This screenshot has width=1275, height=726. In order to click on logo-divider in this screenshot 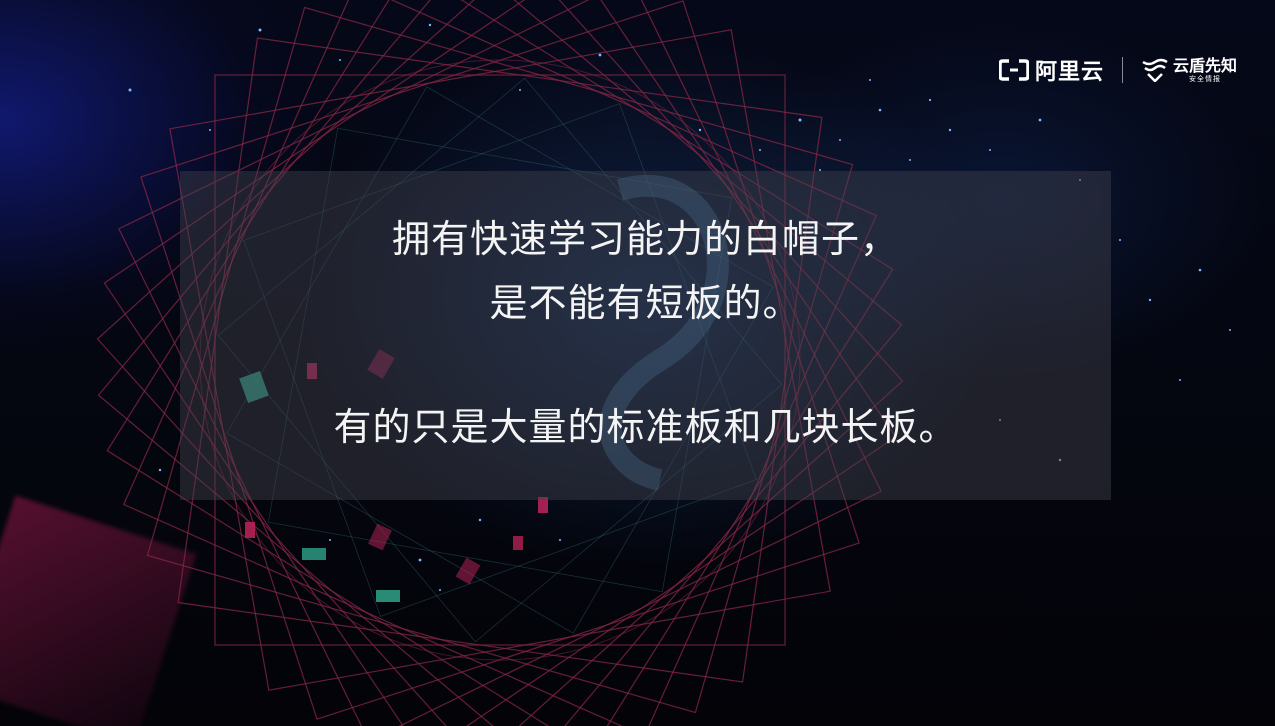, I will do `click(1122, 70)`.